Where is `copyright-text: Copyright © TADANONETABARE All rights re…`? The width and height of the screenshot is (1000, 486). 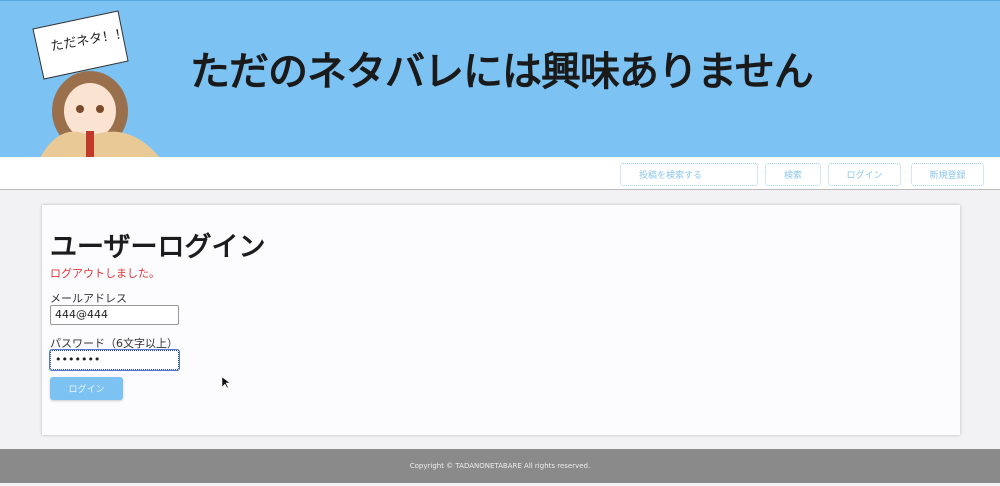 copyright-text: Copyright © TADANONETABARE All rights re… is located at coordinates (500, 466).